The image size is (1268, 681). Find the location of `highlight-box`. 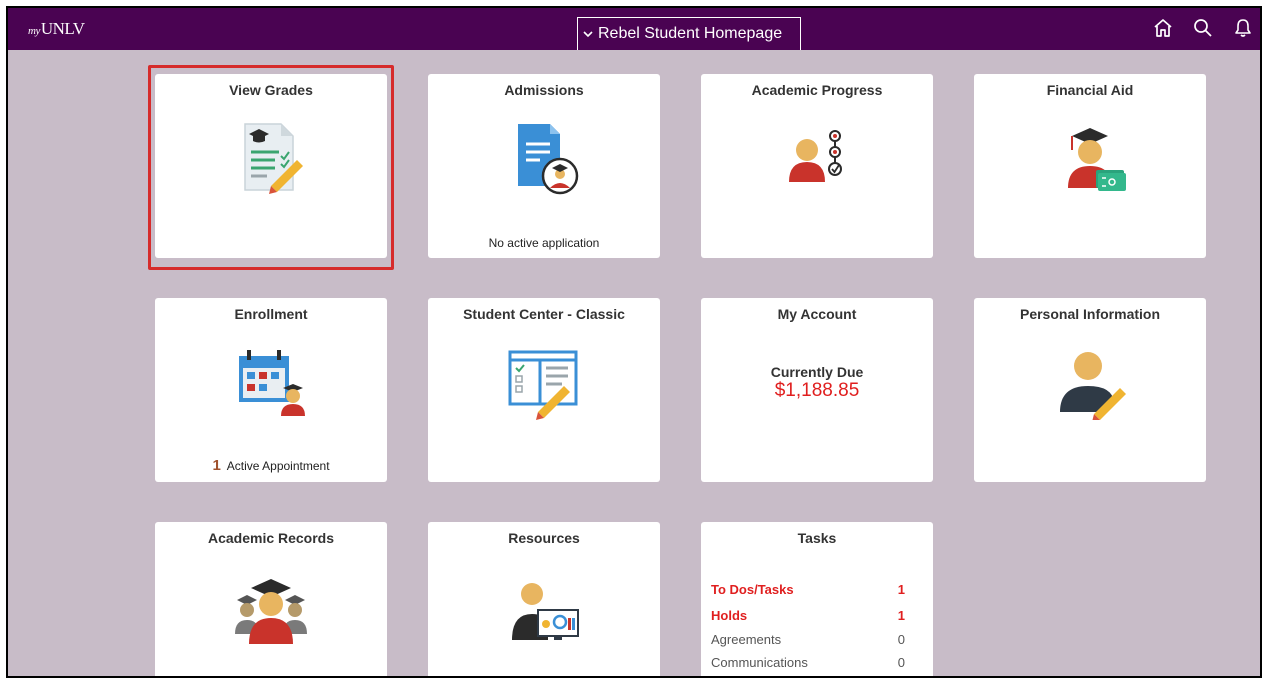

highlight-box is located at coordinates (271, 167).